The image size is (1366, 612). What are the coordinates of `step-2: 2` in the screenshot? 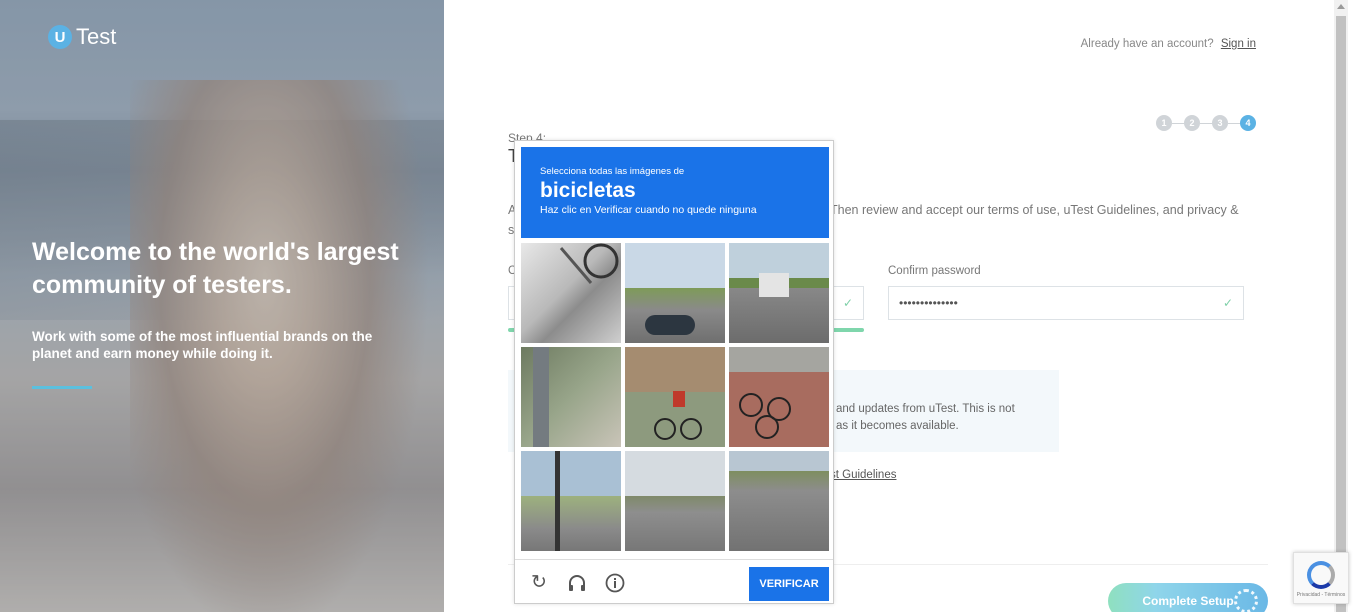 It's located at (1192, 123).